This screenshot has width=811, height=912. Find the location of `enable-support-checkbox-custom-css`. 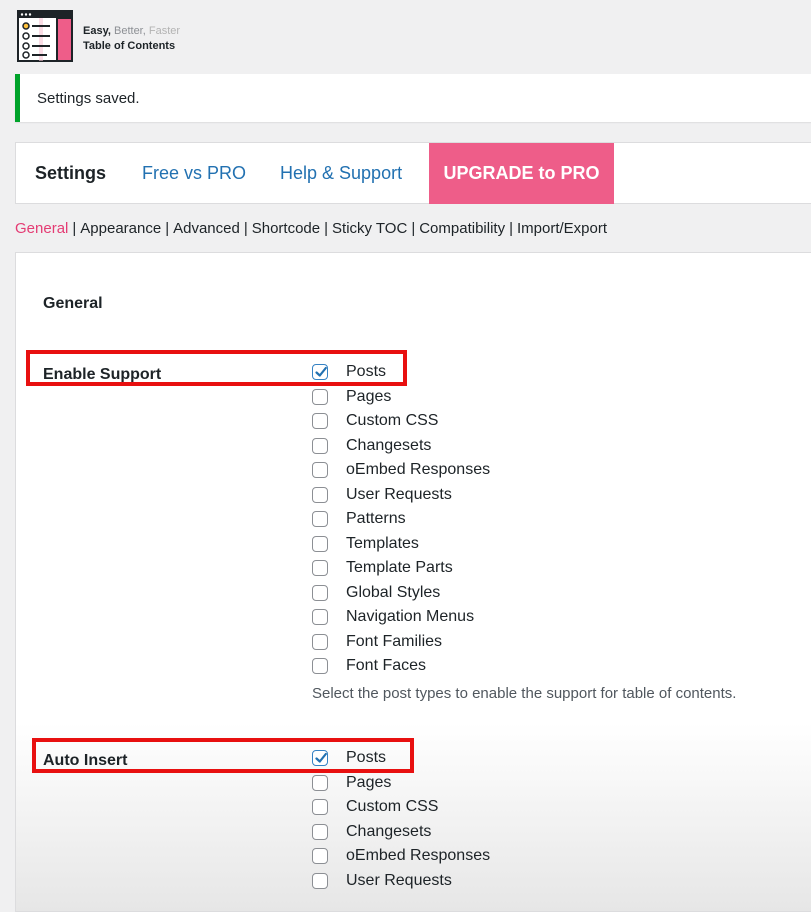

enable-support-checkbox-custom-css is located at coordinates (320, 421).